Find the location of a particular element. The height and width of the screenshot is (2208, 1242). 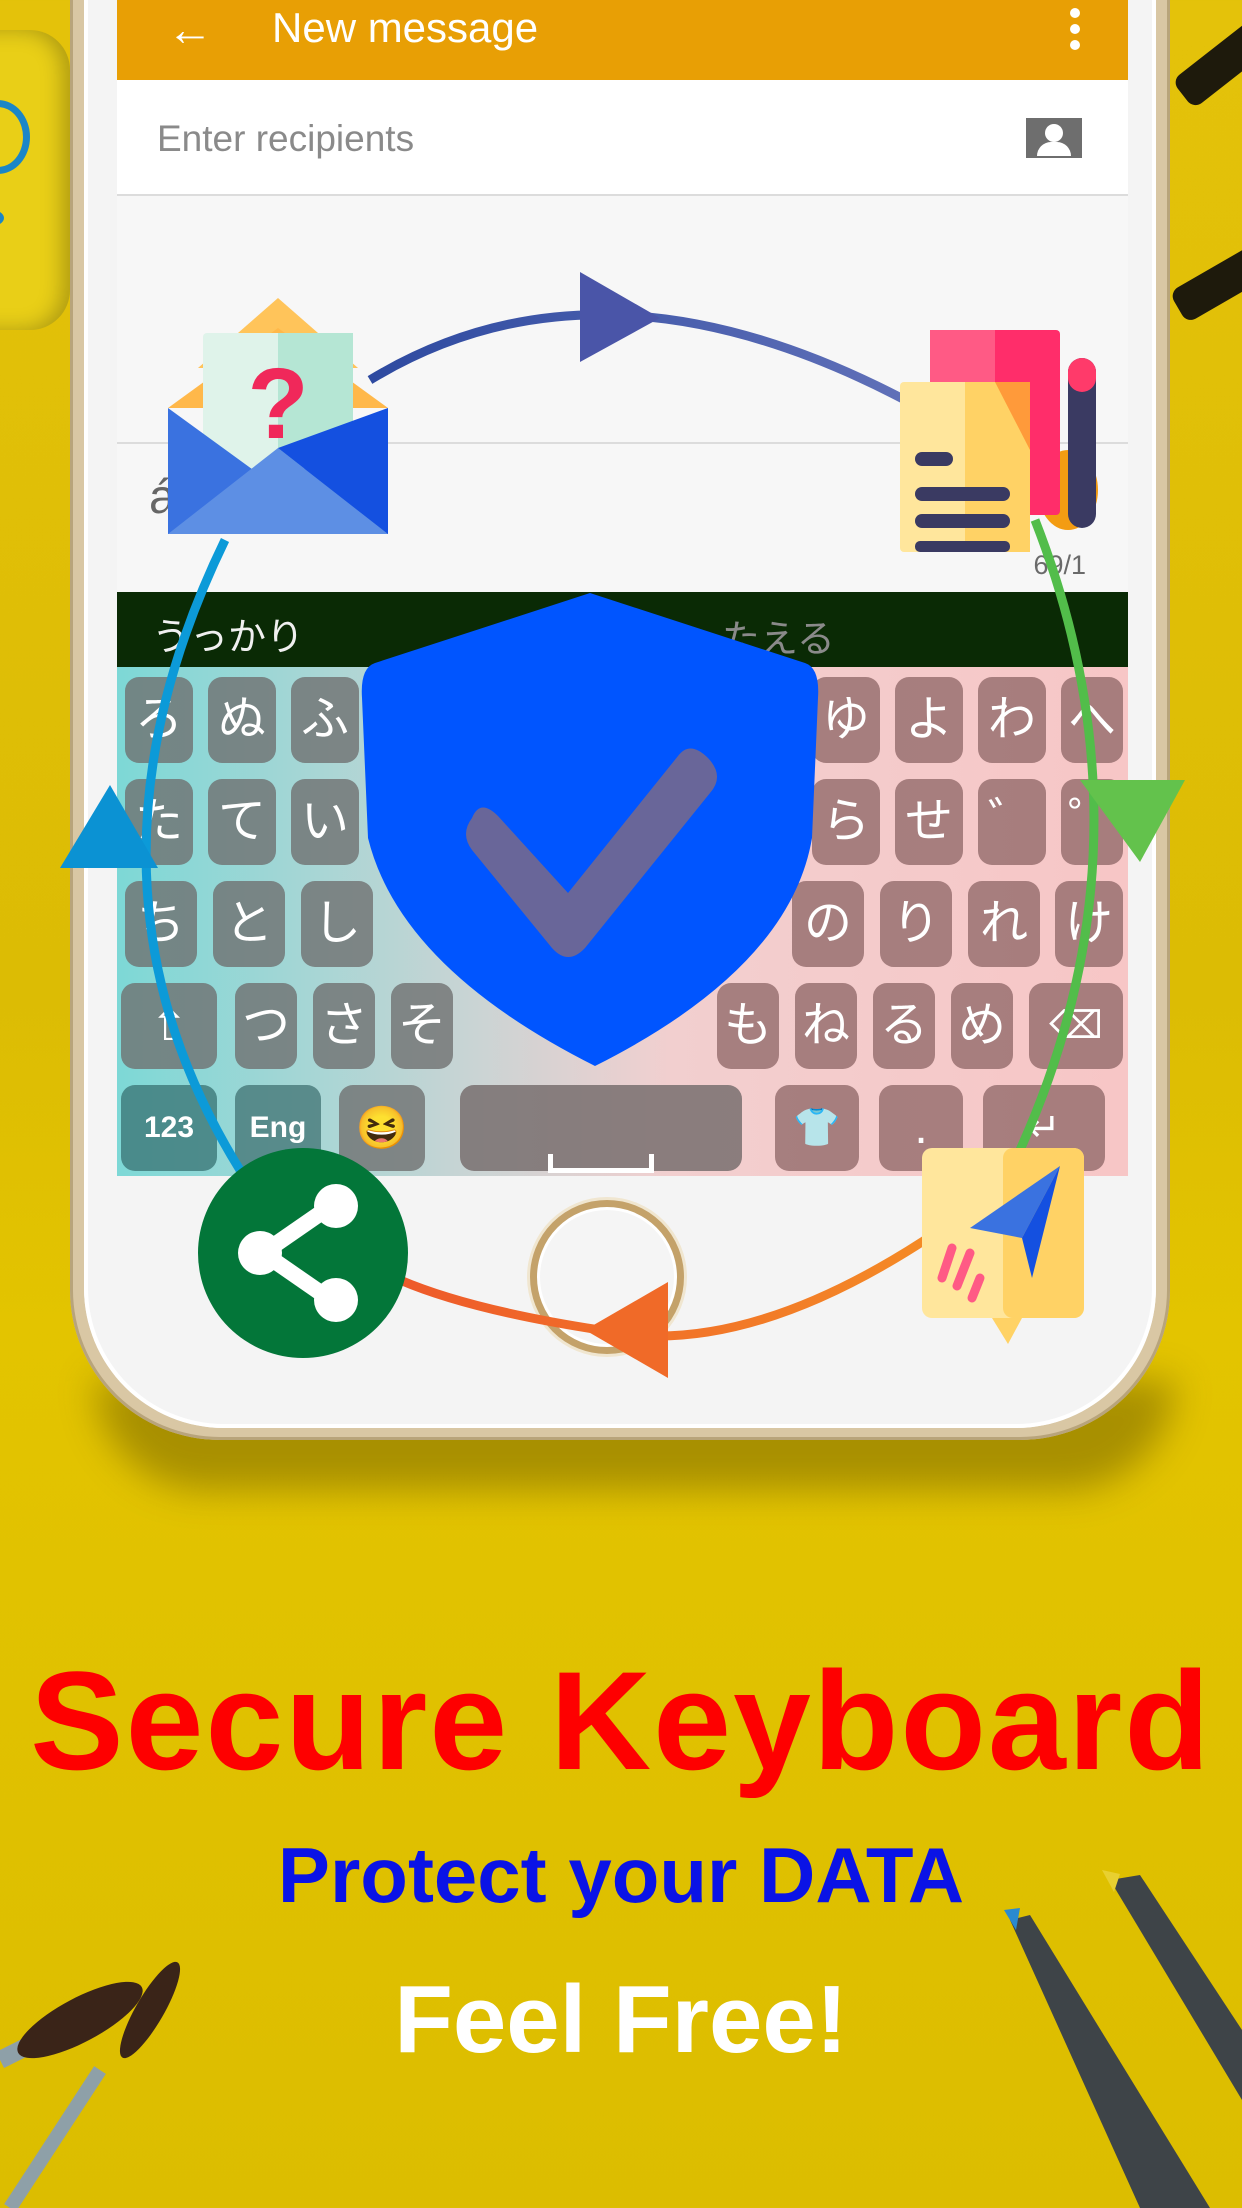

arrow-top-icon is located at coordinates (620, 317).